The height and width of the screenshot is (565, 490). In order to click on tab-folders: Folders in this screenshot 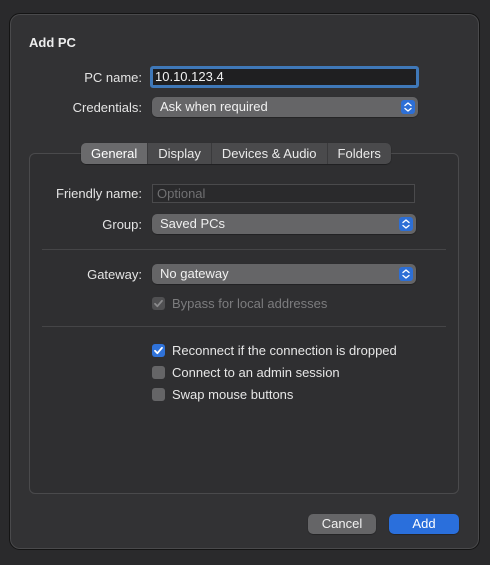, I will do `click(359, 153)`.